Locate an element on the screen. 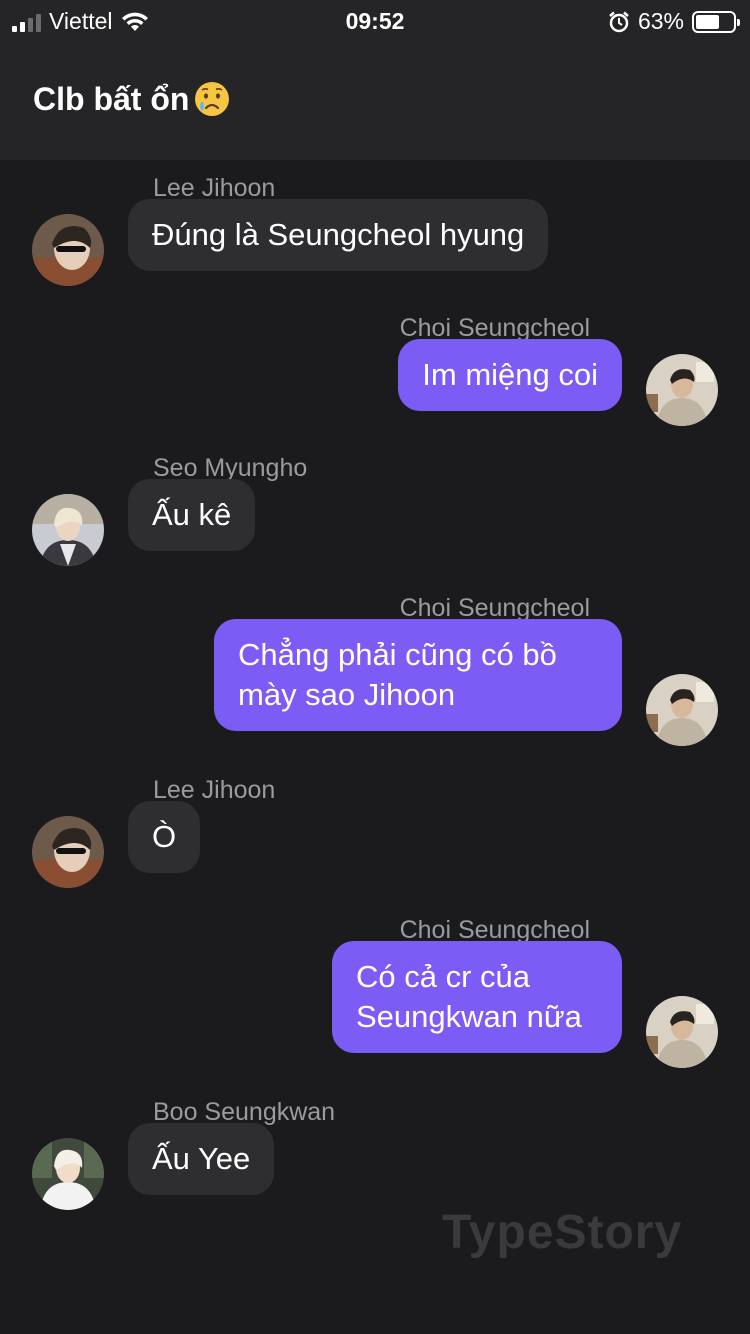 The width and height of the screenshot is (750, 1334). message-bubble: Ò is located at coordinates (164, 837).